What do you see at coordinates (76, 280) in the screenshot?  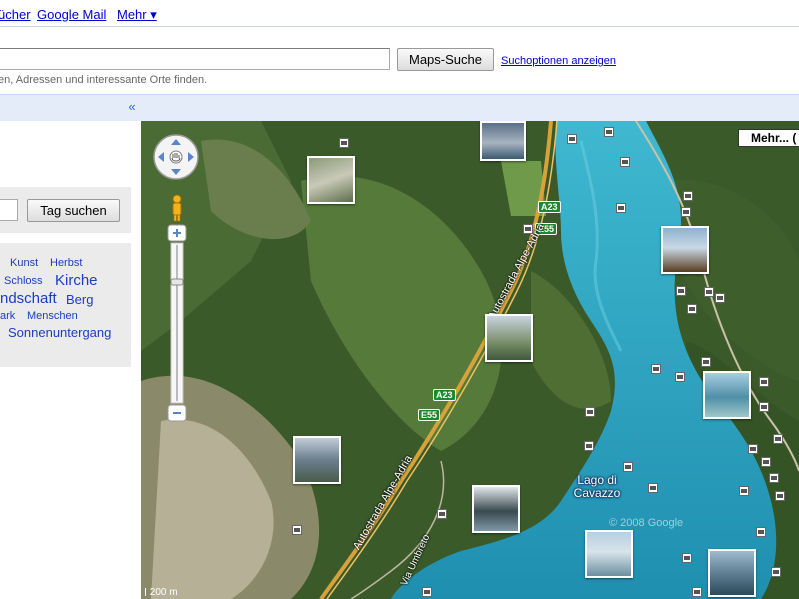 I see `tag-link: Kirche` at bounding box center [76, 280].